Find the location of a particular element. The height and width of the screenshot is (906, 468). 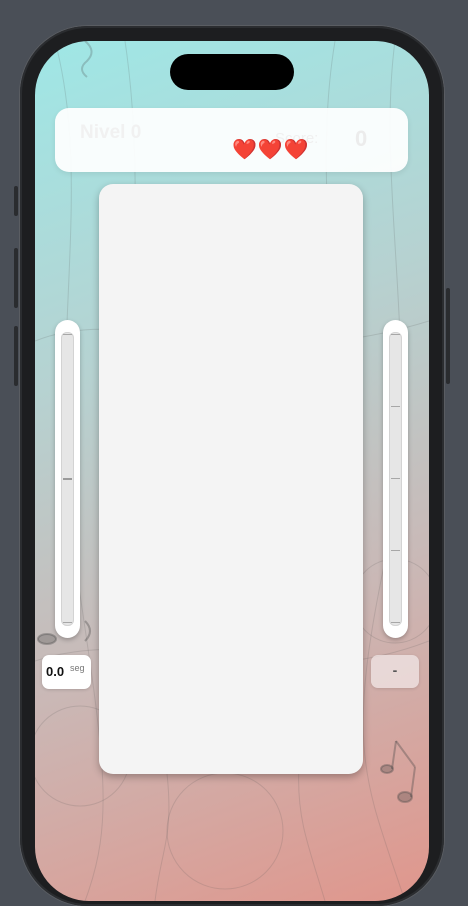

right-slider-track is located at coordinates (395, 479).